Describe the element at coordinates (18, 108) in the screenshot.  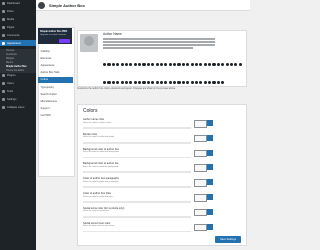
I see `sidebar-item: Collapse menu` at that location.